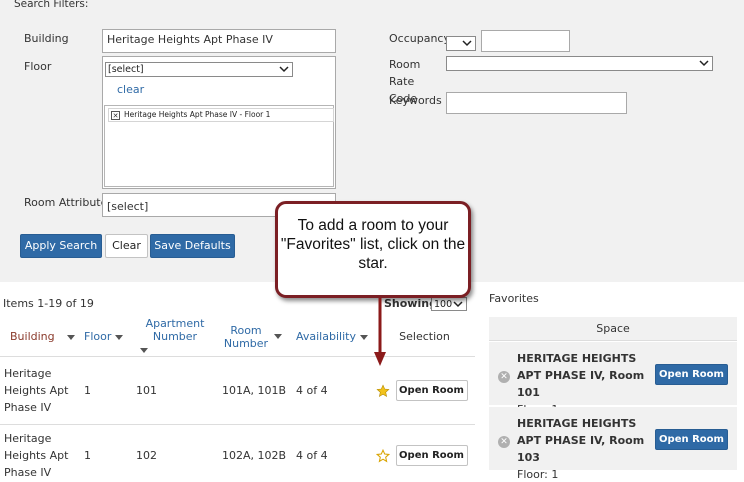 Image resolution: width=744 pixels, height=482 pixels. I want to click on room-rate-code-select, so click(579, 63).